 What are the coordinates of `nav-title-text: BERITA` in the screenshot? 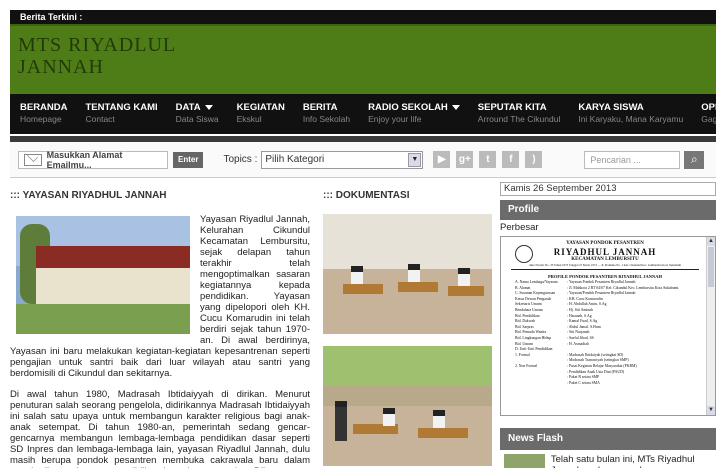 It's located at (320, 107).